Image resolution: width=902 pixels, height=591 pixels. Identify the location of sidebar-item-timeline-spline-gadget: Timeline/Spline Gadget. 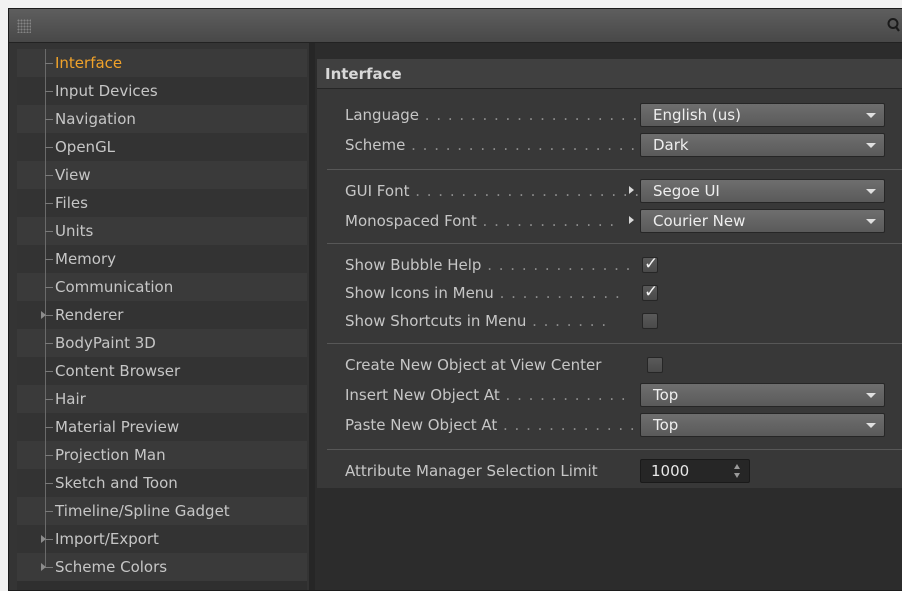
(162, 511).